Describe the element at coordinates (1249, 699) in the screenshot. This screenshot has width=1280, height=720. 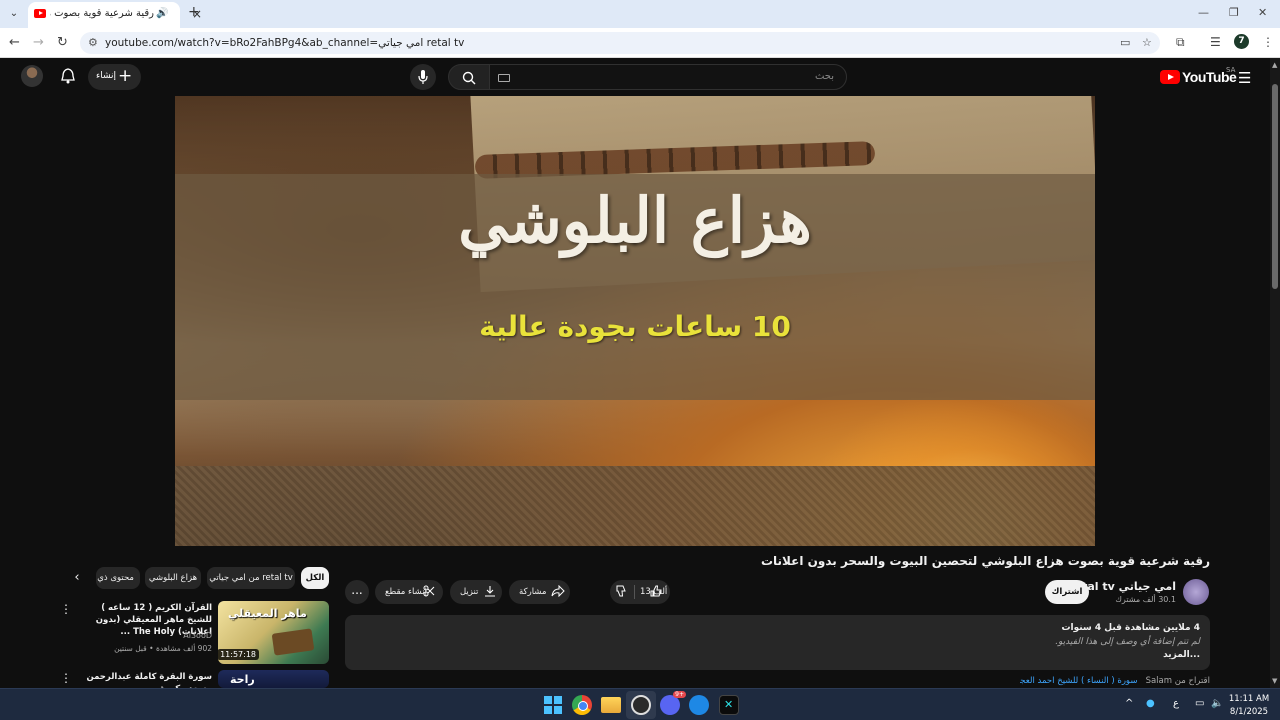
I see `clock-time: 11:11 AM` at that location.